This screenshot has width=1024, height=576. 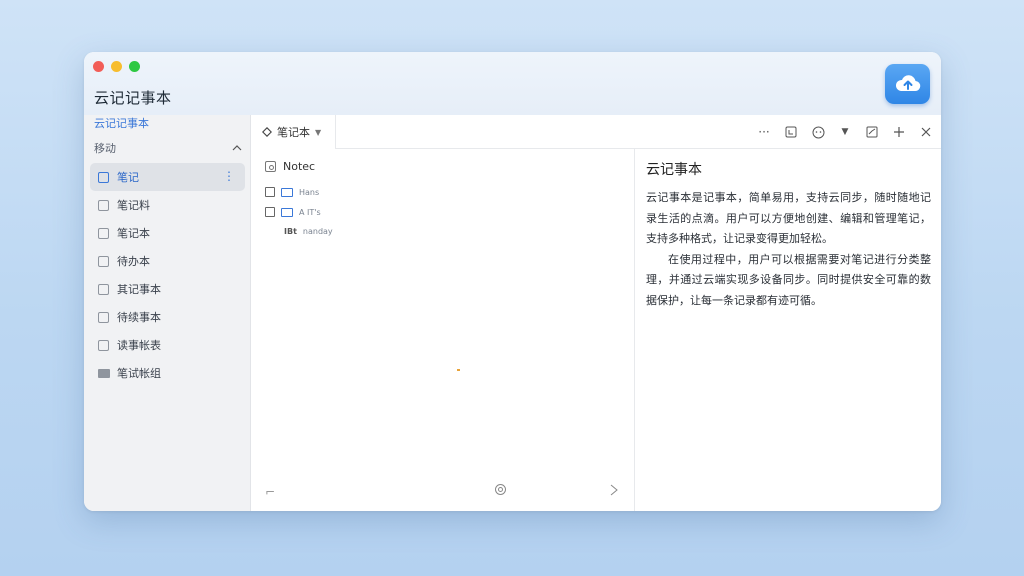 What do you see at coordinates (139, 289) in the screenshot?
I see `sidebar-item-label: 其记事本` at bounding box center [139, 289].